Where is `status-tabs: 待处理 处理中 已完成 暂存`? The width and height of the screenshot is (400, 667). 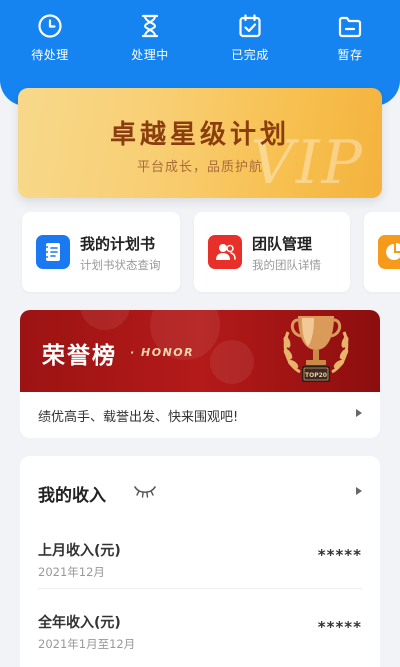 status-tabs: 待处理 处理中 已完成 暂存 is located at coordinates (200, 42).